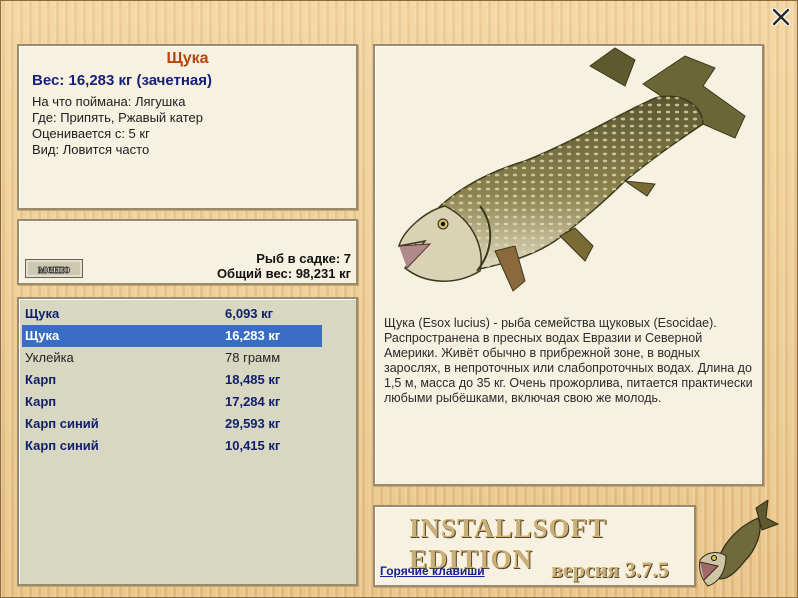  I want to click on version-label: версия 3.7.5, so click(610, 569).